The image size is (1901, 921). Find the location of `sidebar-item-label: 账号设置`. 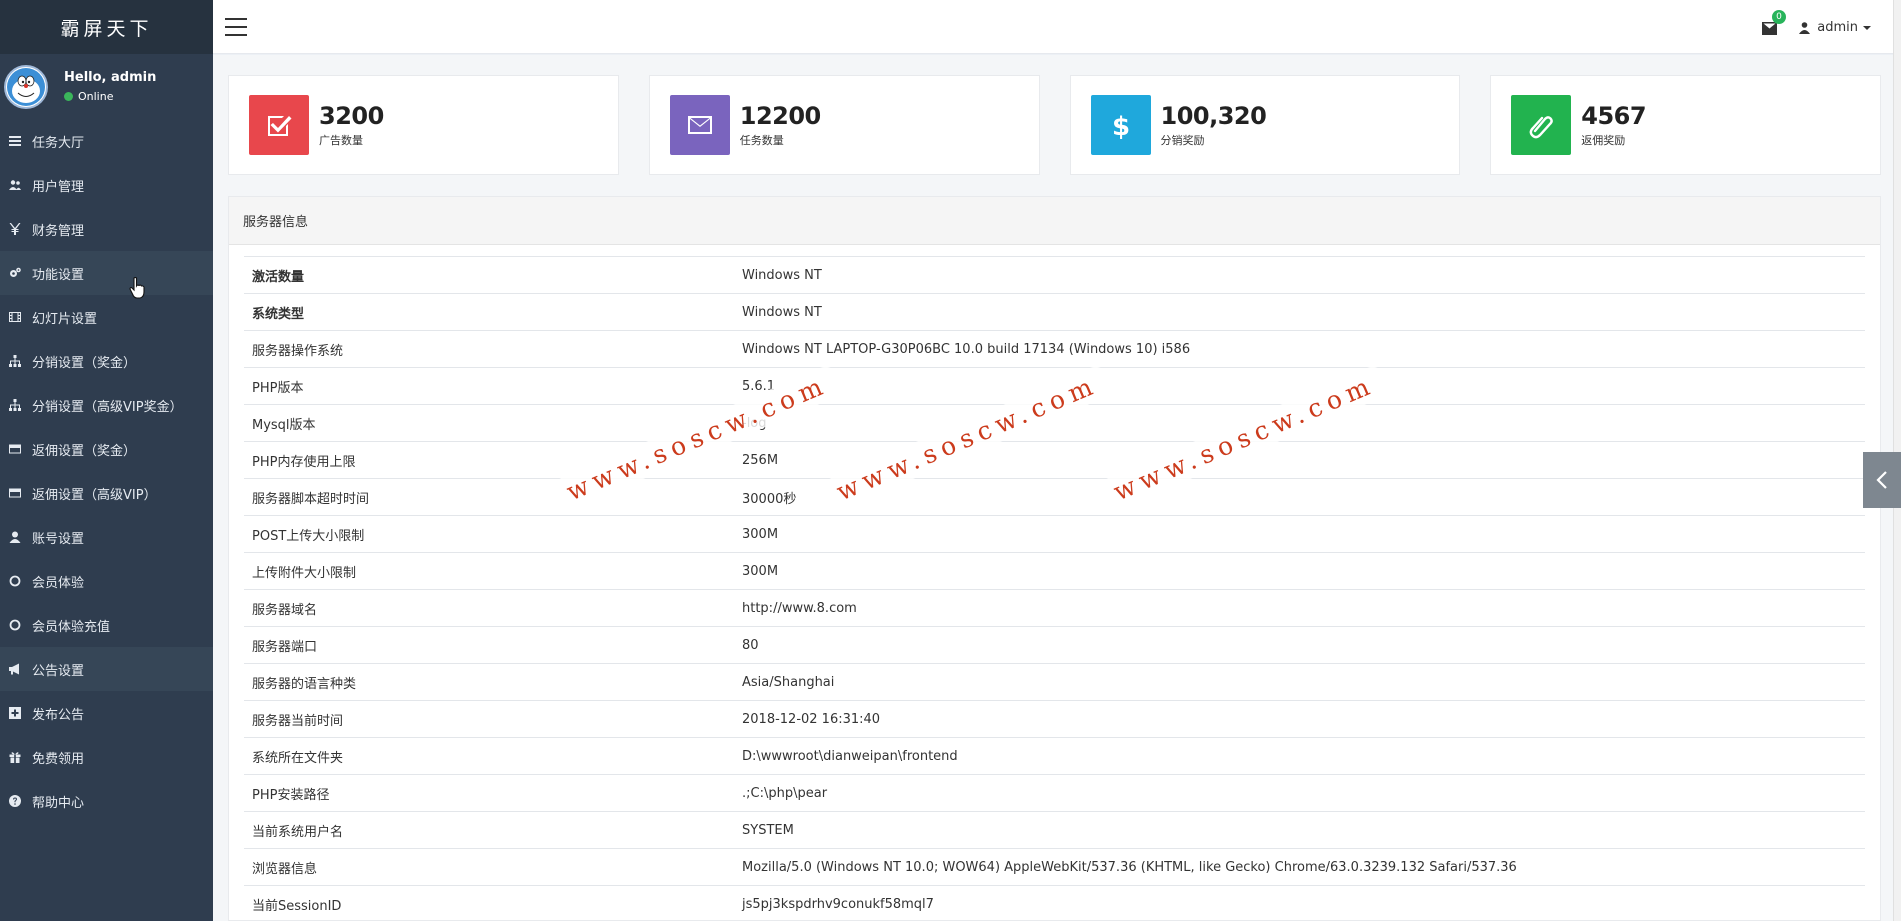

sidebar-item-label: 账号设置 is located at coordinates (58, 539).